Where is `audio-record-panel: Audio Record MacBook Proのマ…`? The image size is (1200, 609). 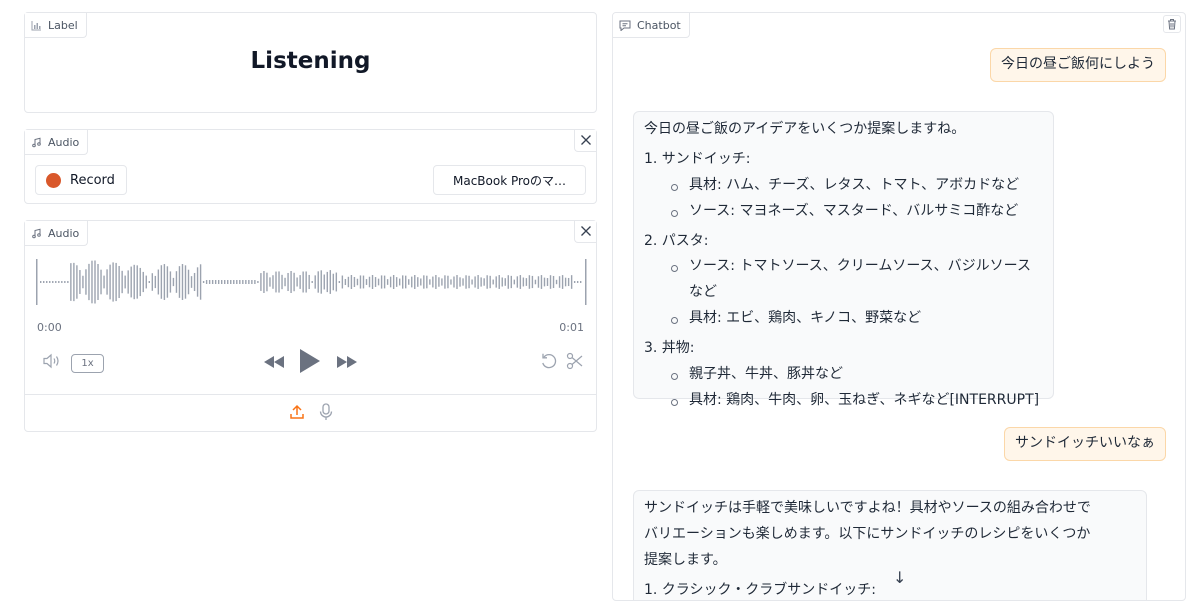 audio-record-panel: Audio Record MacBook Proのマ… is located at coordinates (310, 166).